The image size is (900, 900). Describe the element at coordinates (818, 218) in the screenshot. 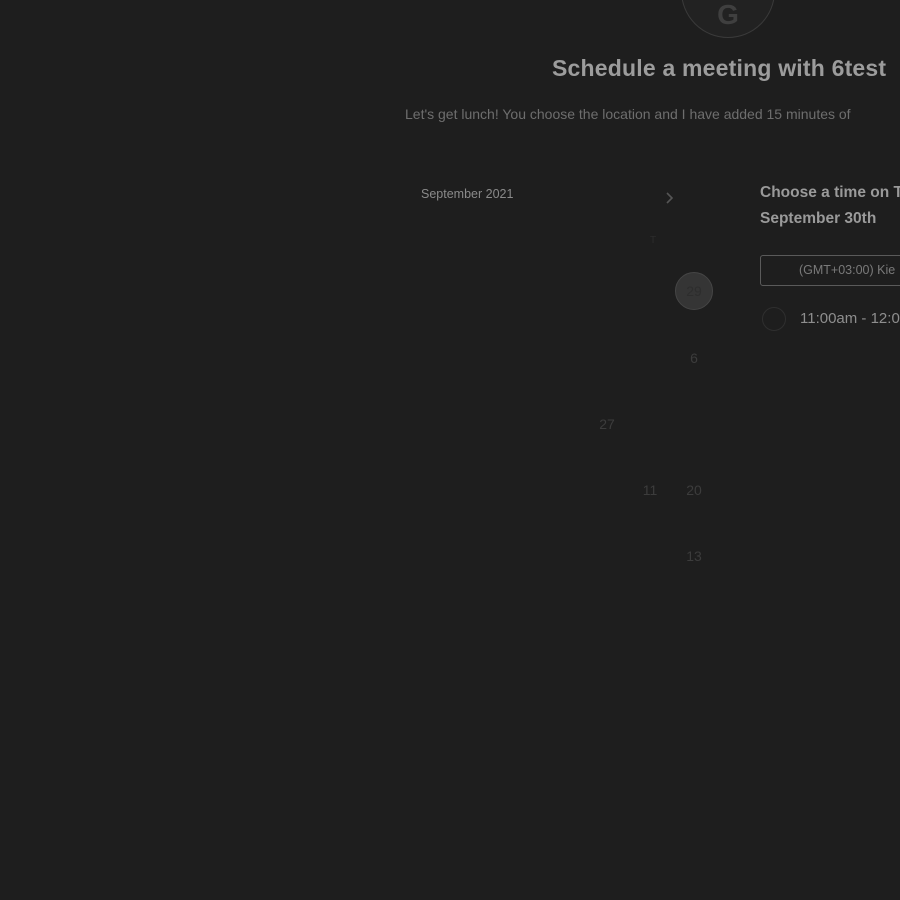

I see `choose-time-heading-line2: September 30th` at that location.